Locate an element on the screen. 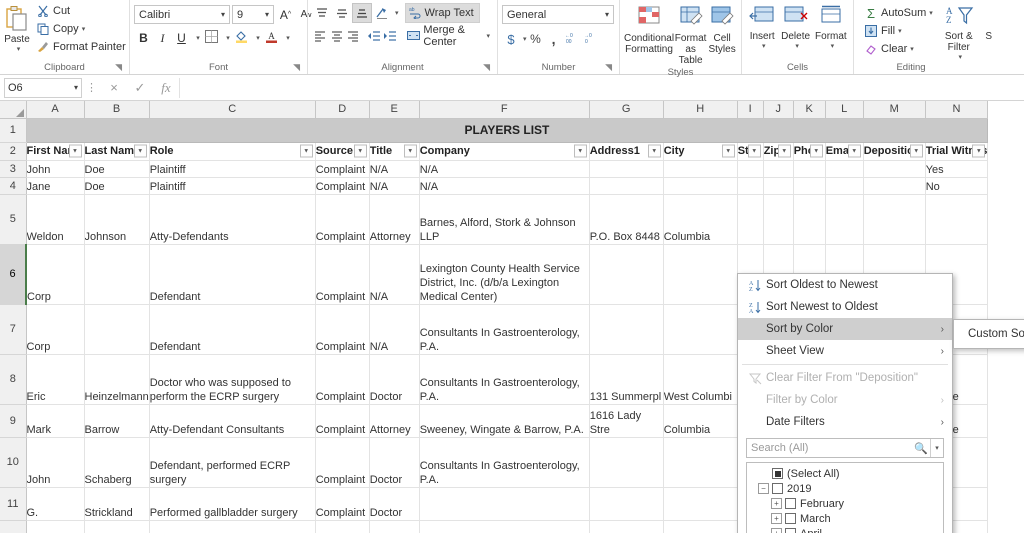  formula-bar-expand-handle: ⋮ is located at coordinates (91, 87).